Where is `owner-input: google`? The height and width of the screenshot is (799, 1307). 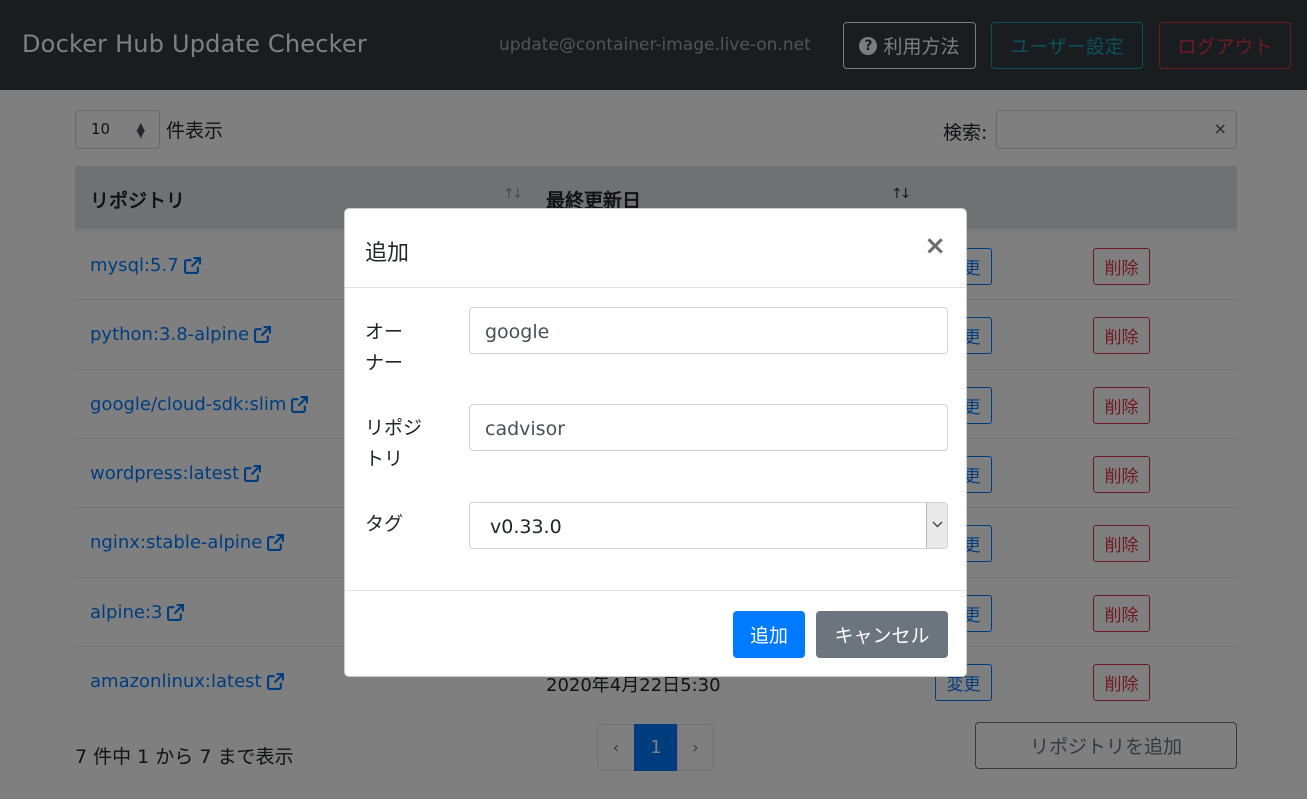
owner-input: google is located at coordinates (708, 330).